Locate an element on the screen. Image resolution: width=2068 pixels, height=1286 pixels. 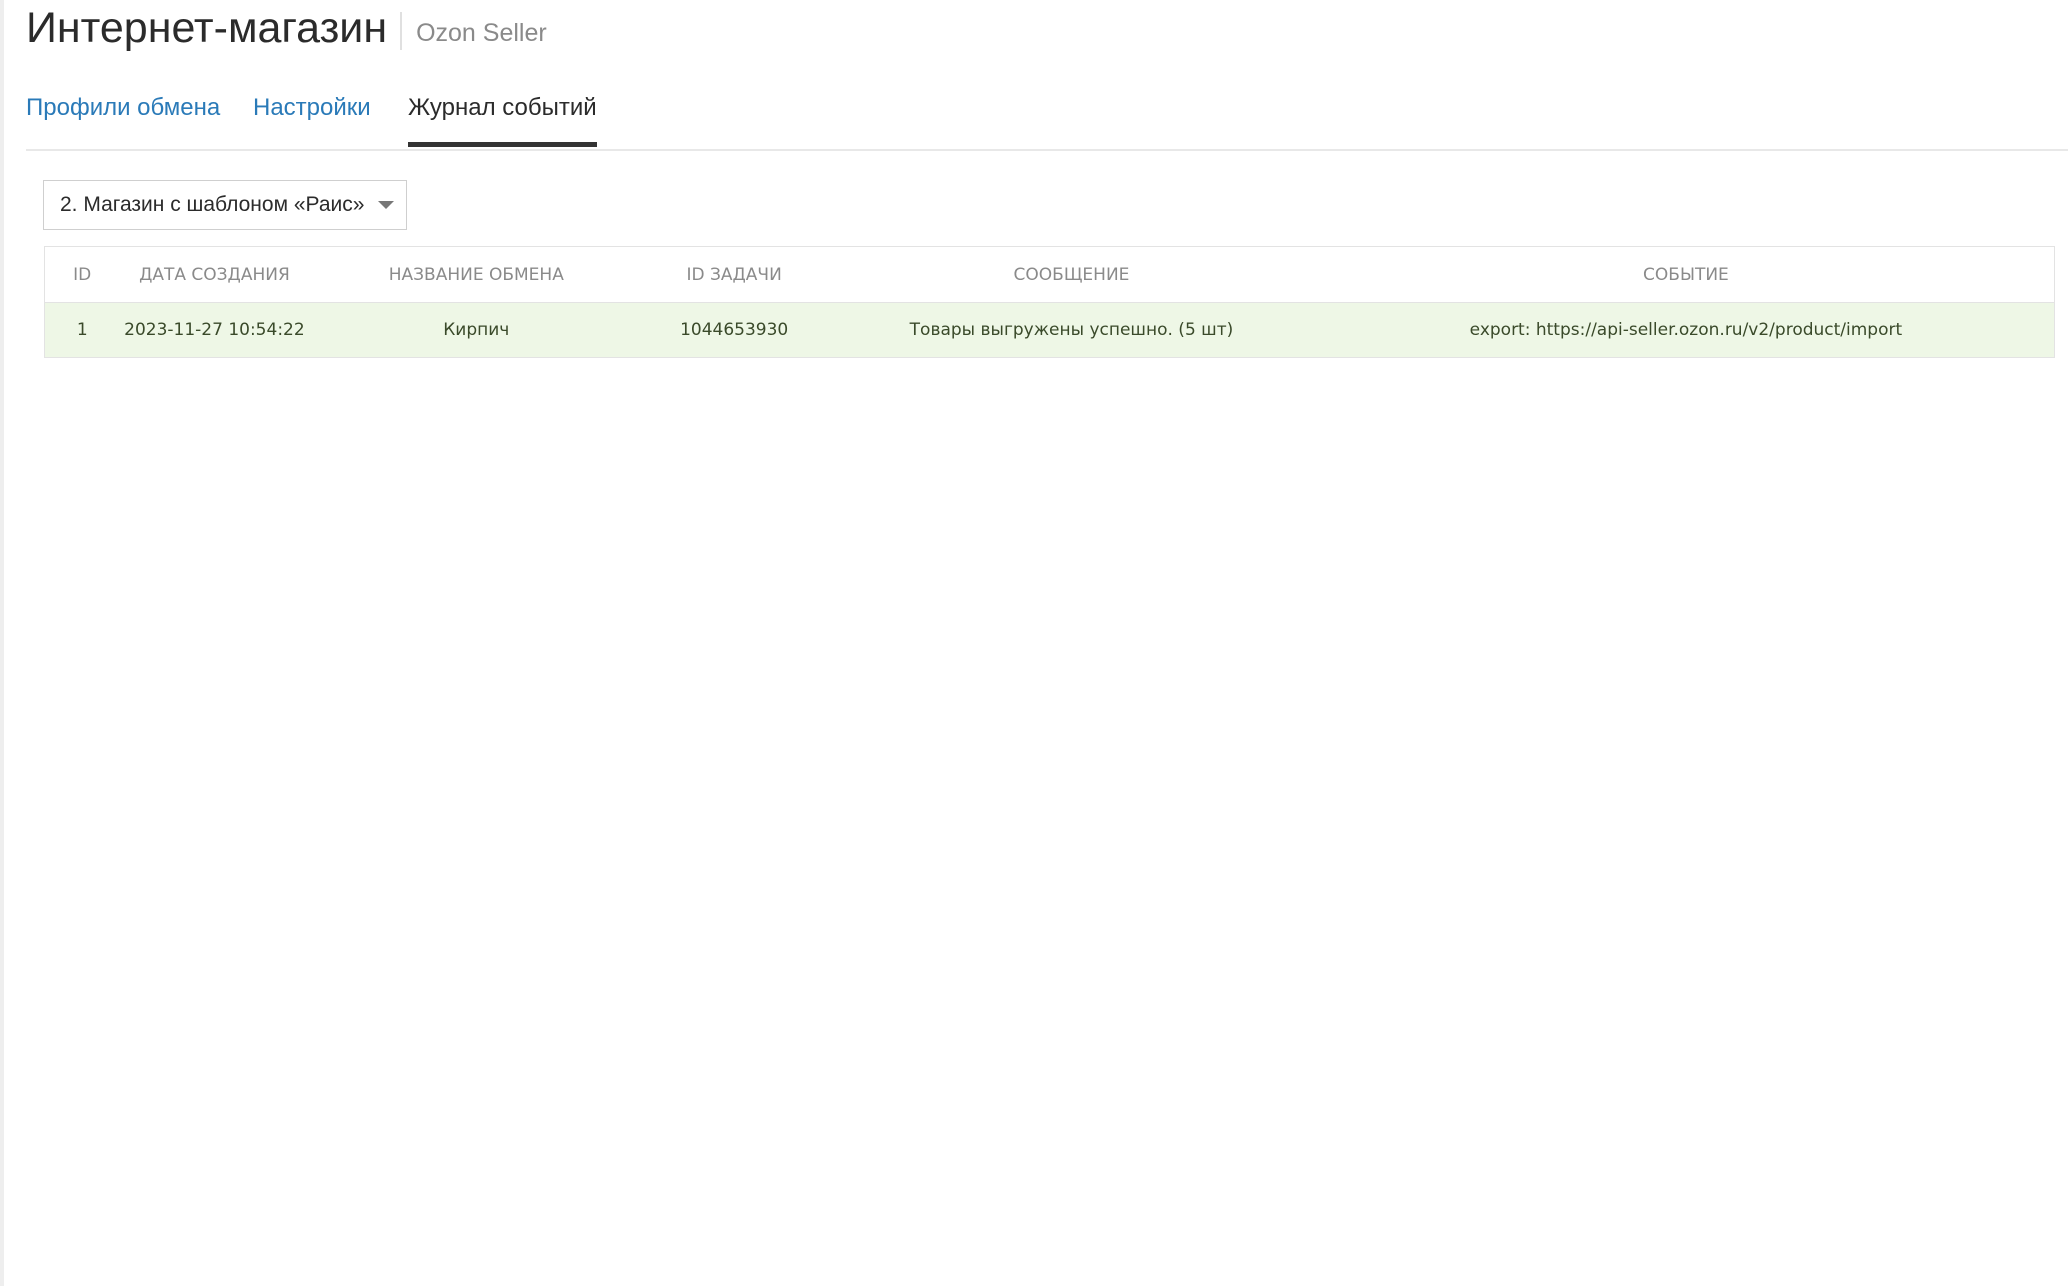
column-header-event: СОБЫТИЕ is located at coordinates (1686, 274).